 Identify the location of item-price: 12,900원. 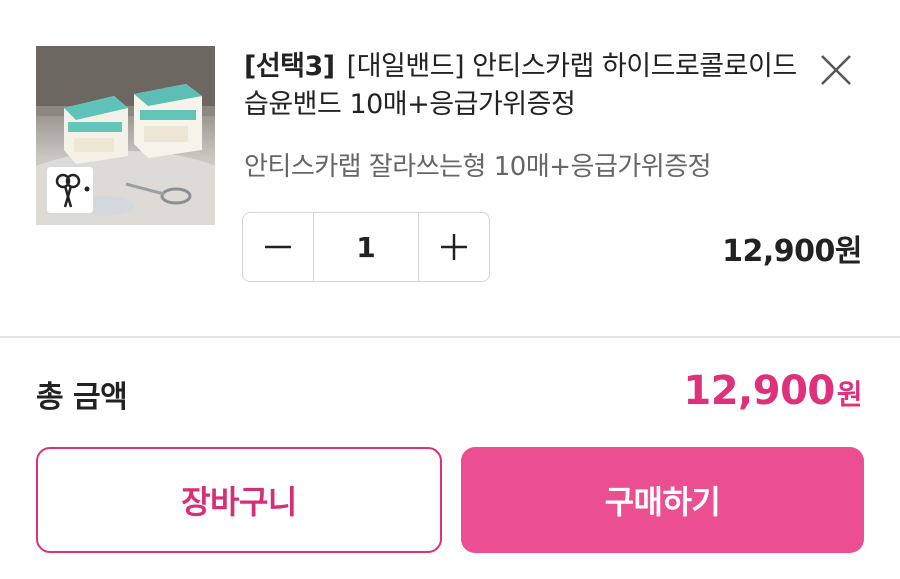
(792, 251).